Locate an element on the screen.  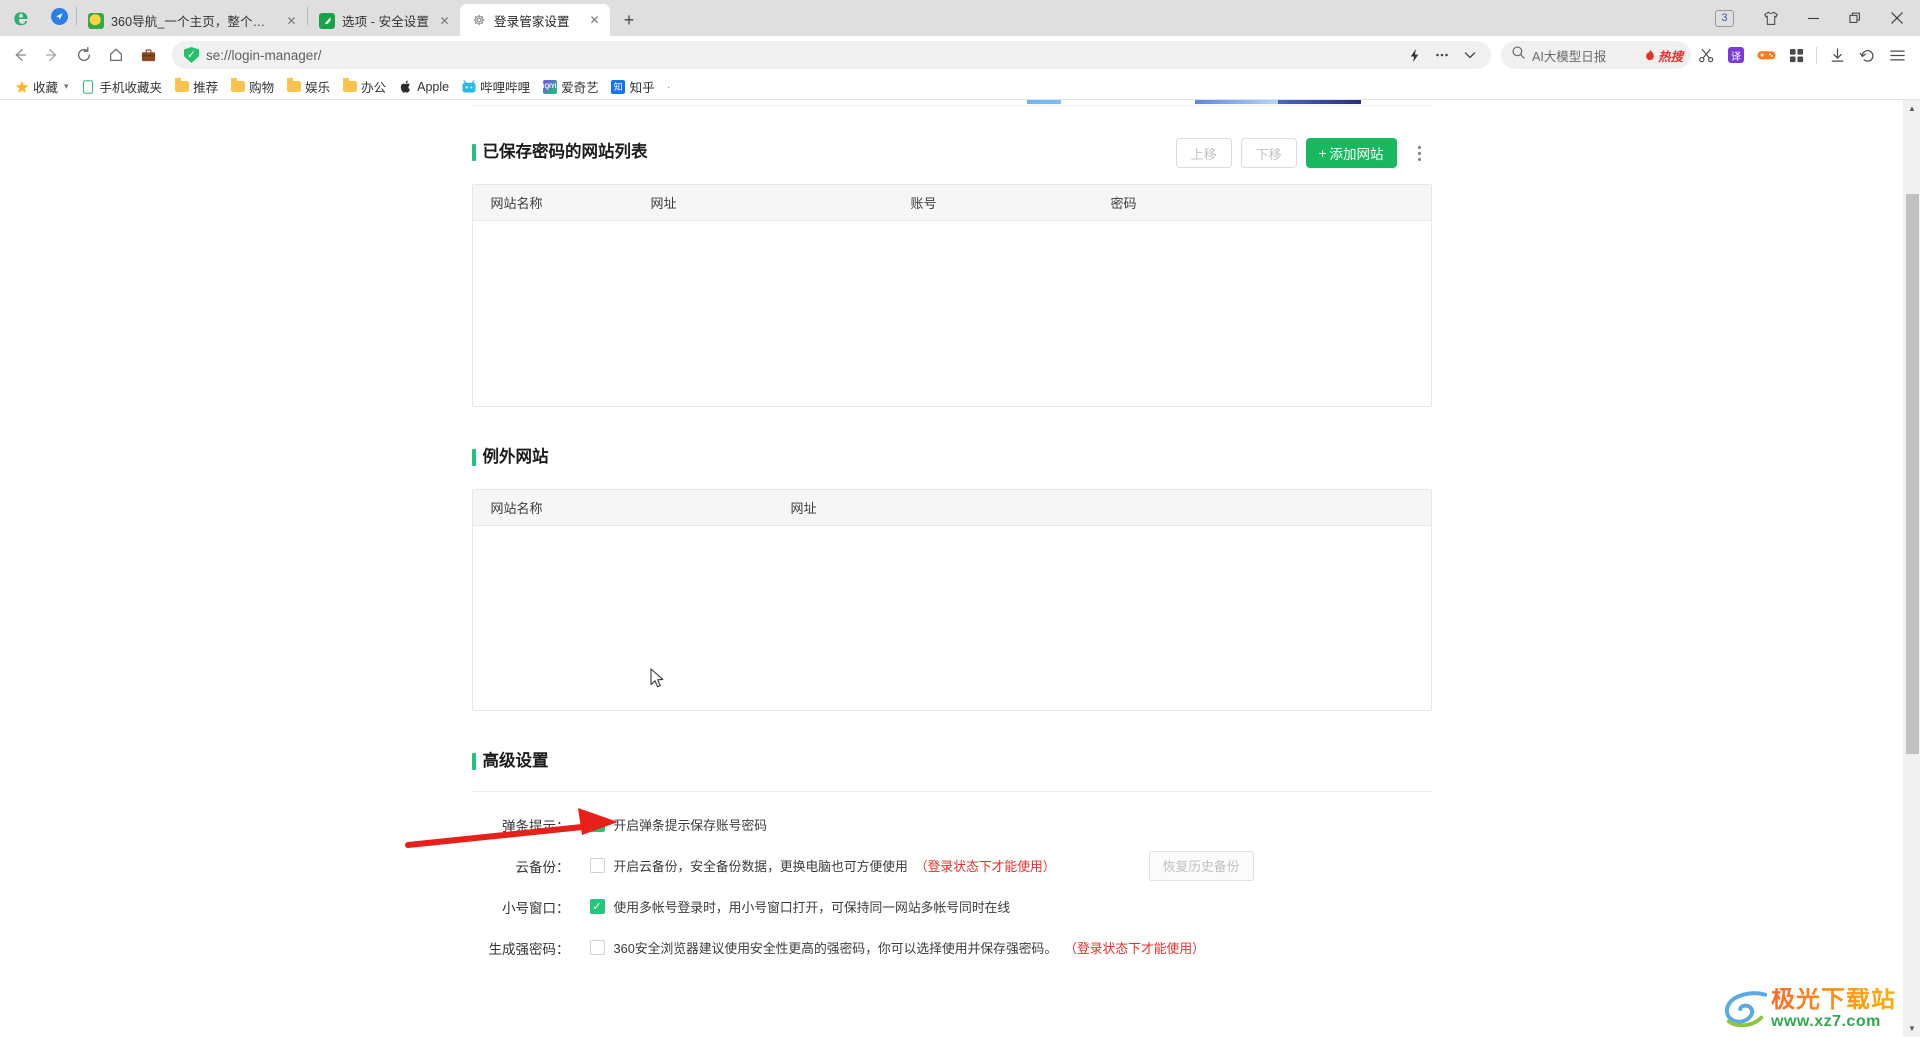
bookmark-apple: Apple is located at coordinates (423, 87).